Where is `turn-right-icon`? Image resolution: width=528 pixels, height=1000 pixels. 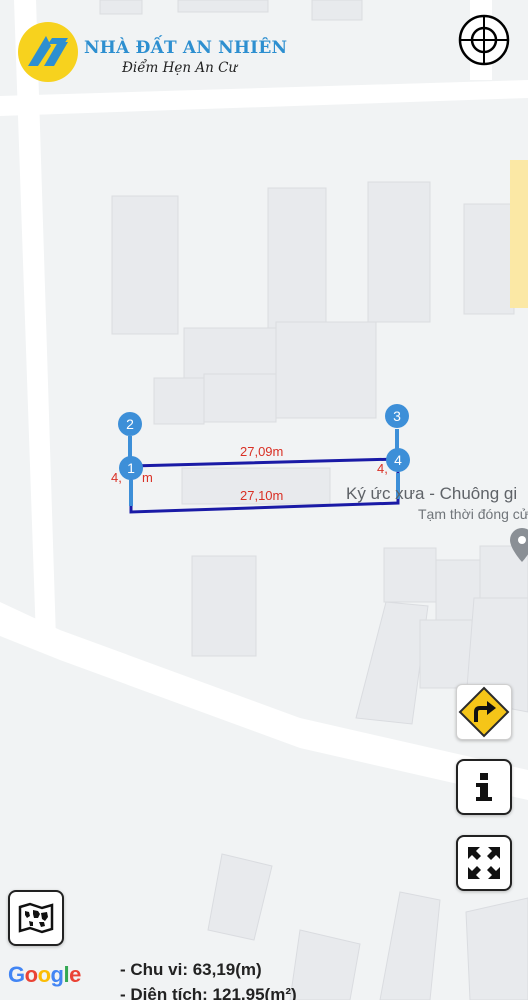 turn-right-icon is located at coordinates (484, 712).